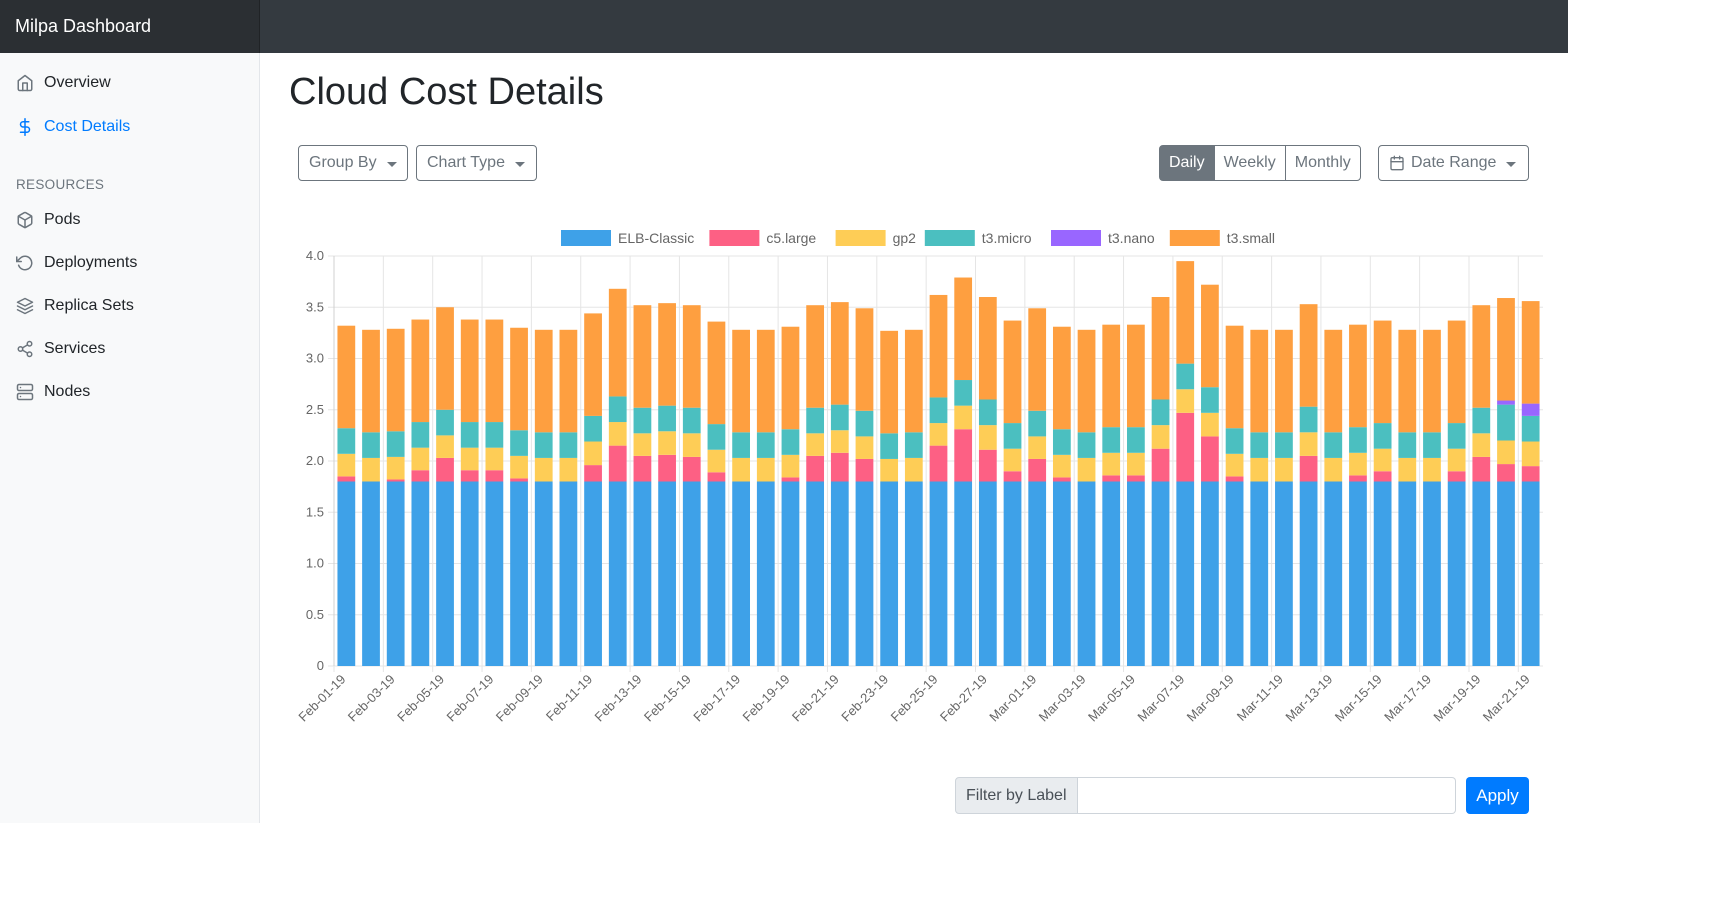 This screenshot has width=1732, height=908. Describe the element at coordinates (53, 392) in the screenshot. I see `sidebar-item-nodes: Nodes` at that location.